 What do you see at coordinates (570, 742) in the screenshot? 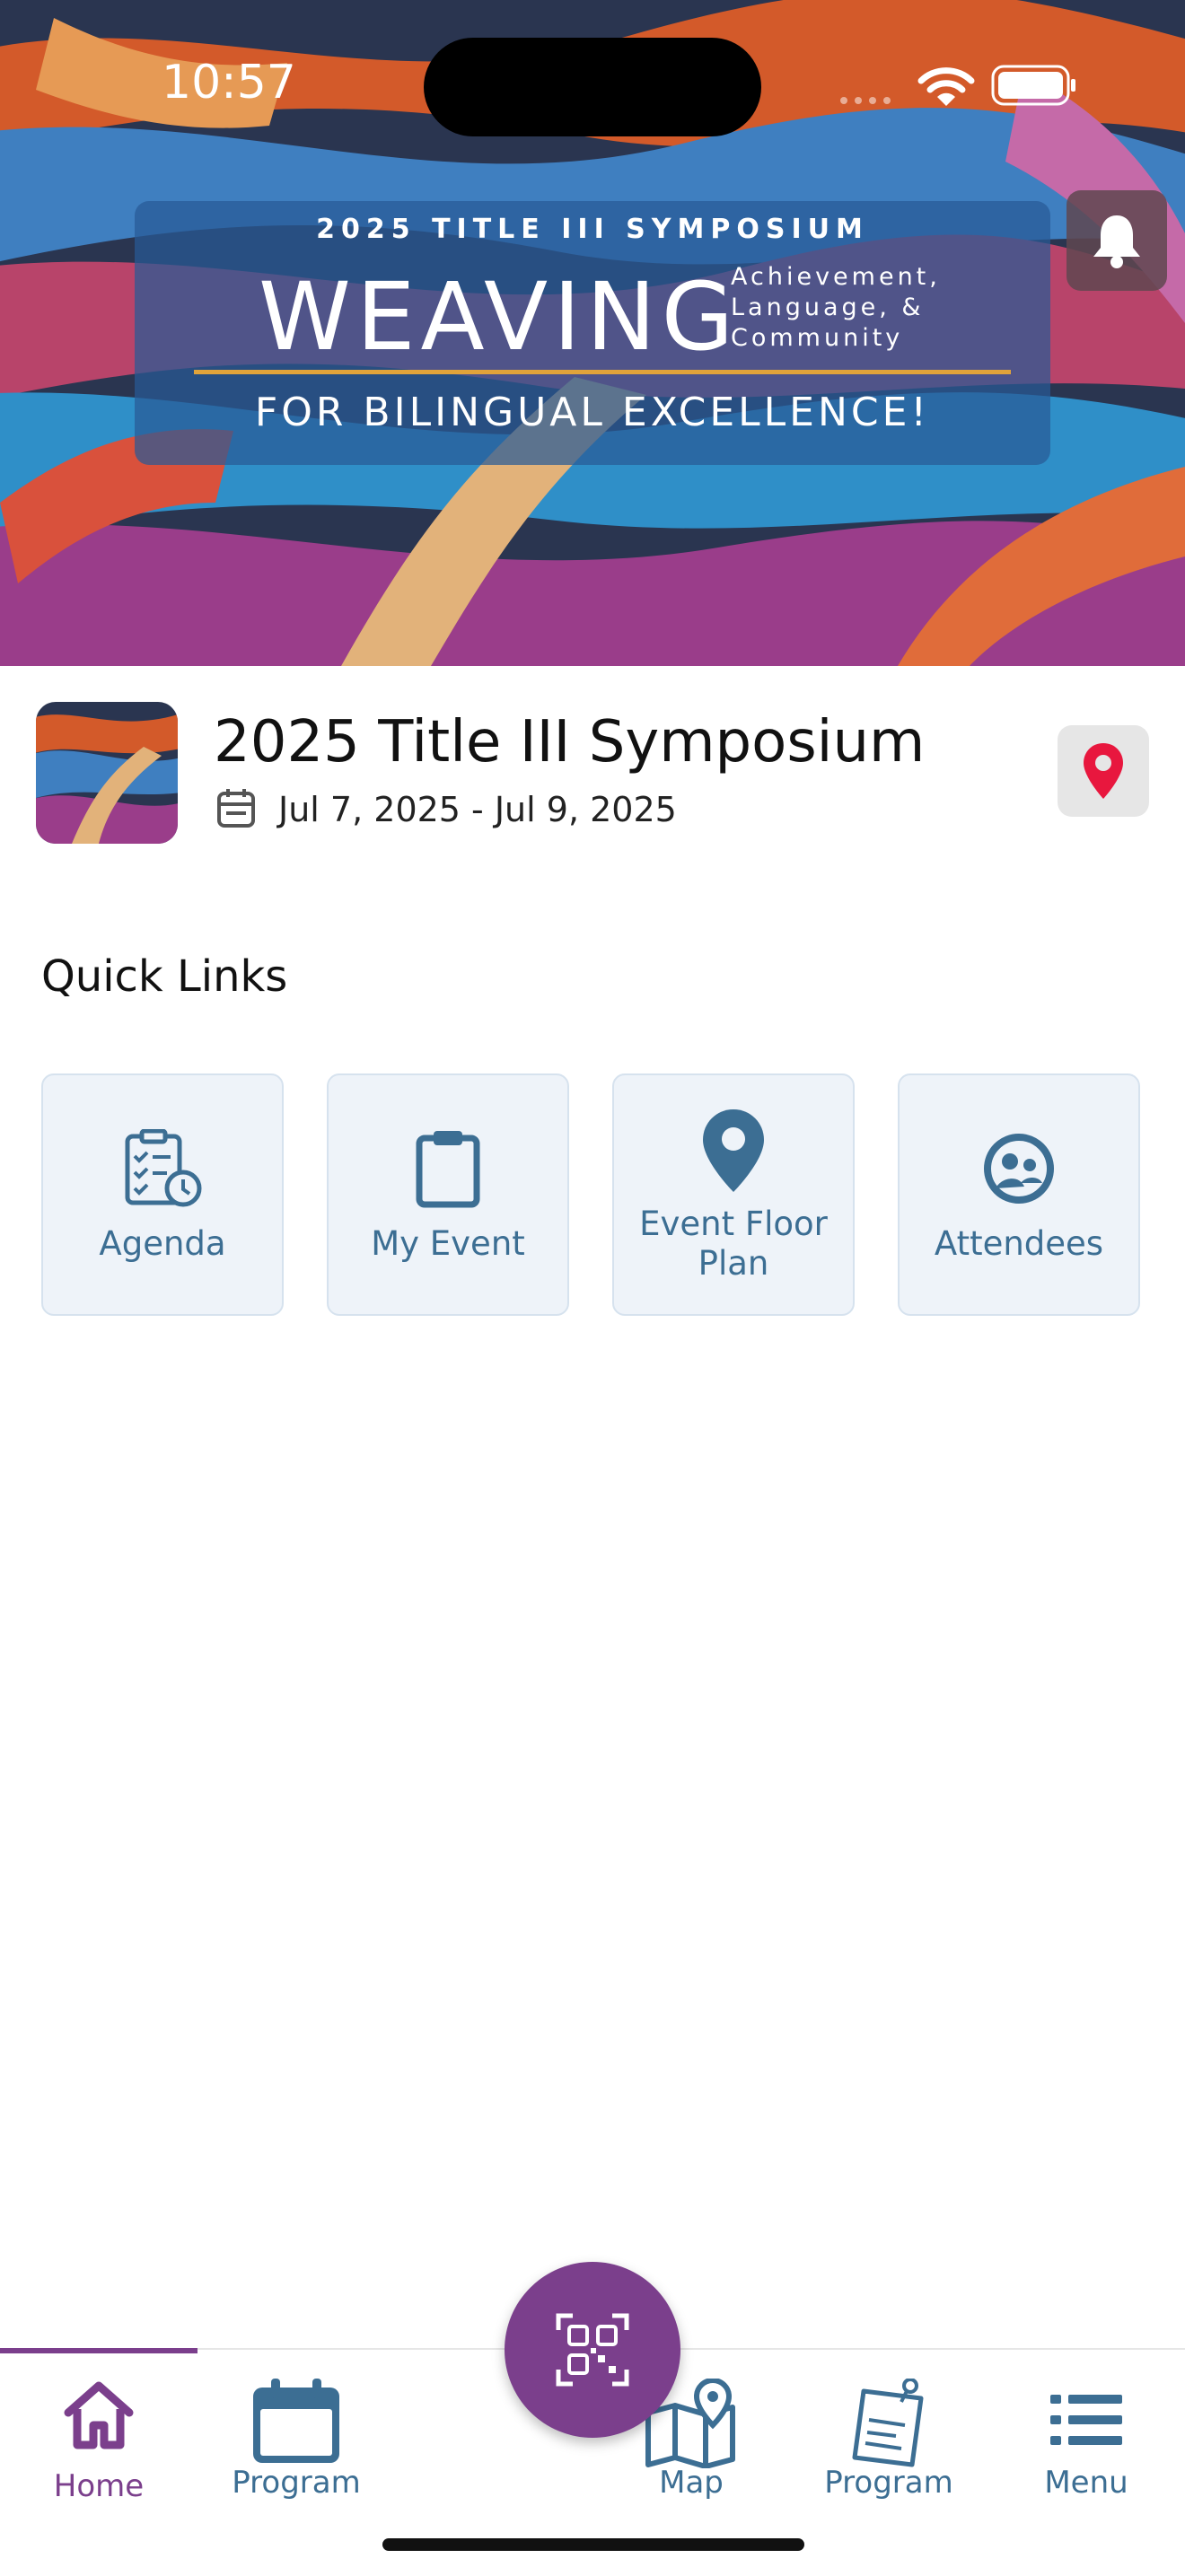
I see `event-title: 2025 Title III Symposium` at bounding box center [570, 742].